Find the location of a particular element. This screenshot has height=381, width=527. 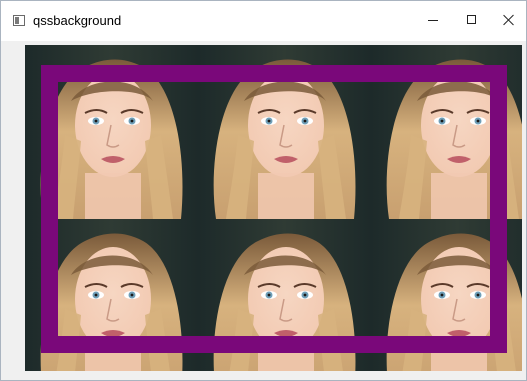

app-window-icon is located at coordinates (19, 20).